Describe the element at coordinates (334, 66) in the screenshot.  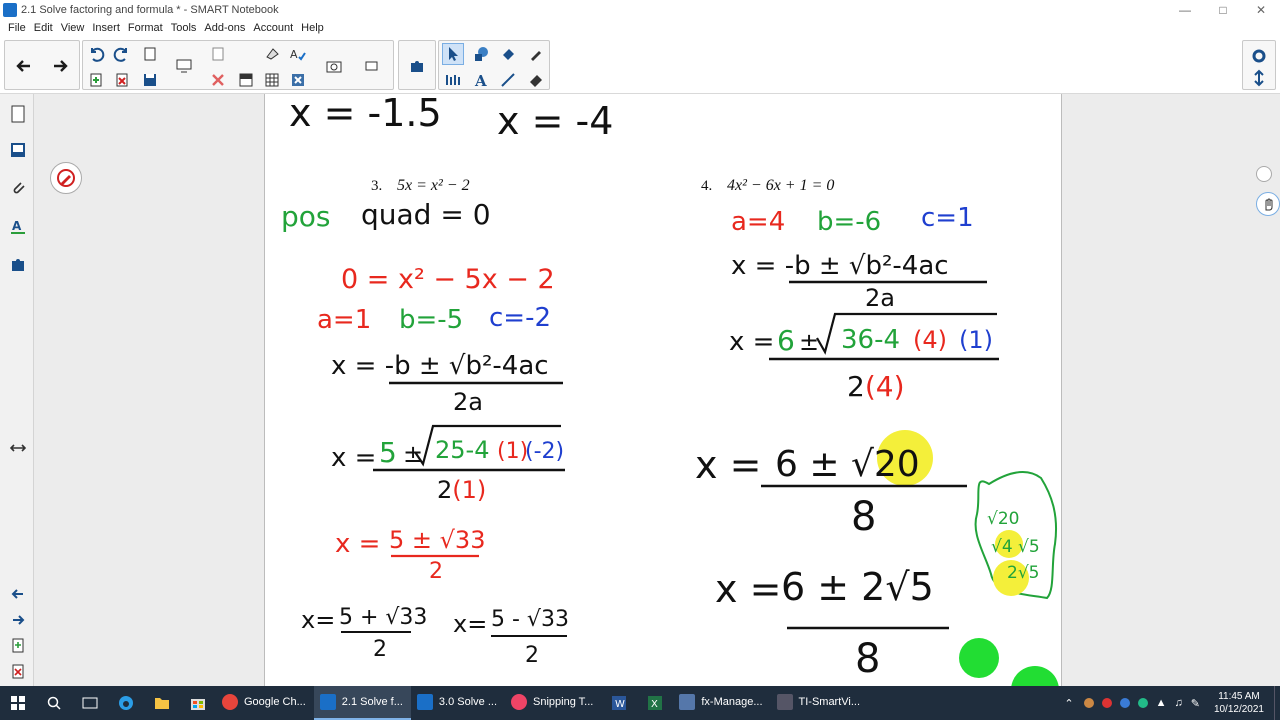
I see `camera-button` at that location.